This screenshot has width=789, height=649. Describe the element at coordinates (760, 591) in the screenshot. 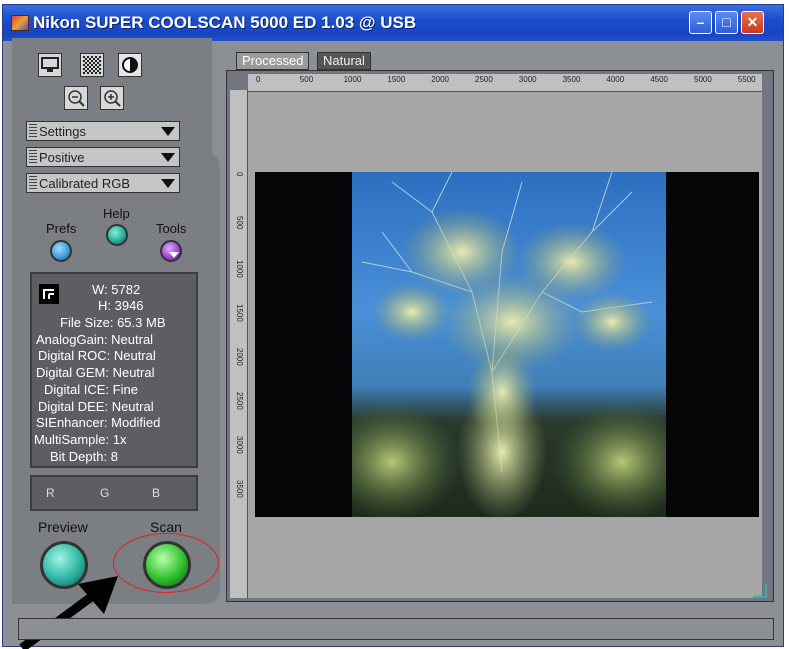

I see `resize-corner-icon` at that location.